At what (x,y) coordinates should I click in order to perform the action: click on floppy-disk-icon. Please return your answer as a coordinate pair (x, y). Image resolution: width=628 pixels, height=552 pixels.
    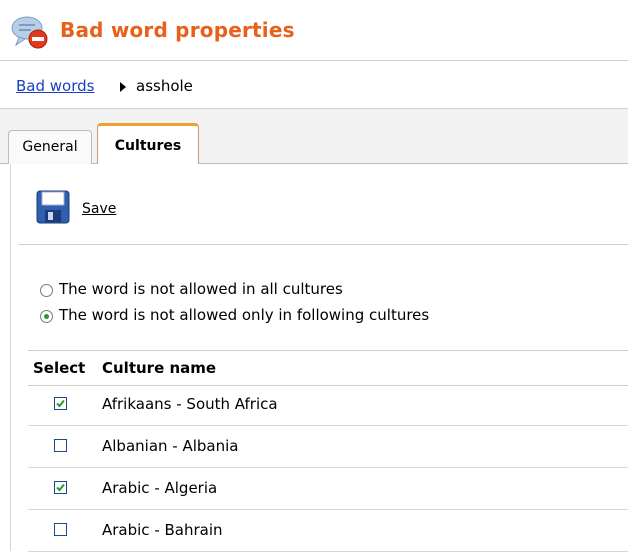
    Looking at the image, I should click on (53, 207).